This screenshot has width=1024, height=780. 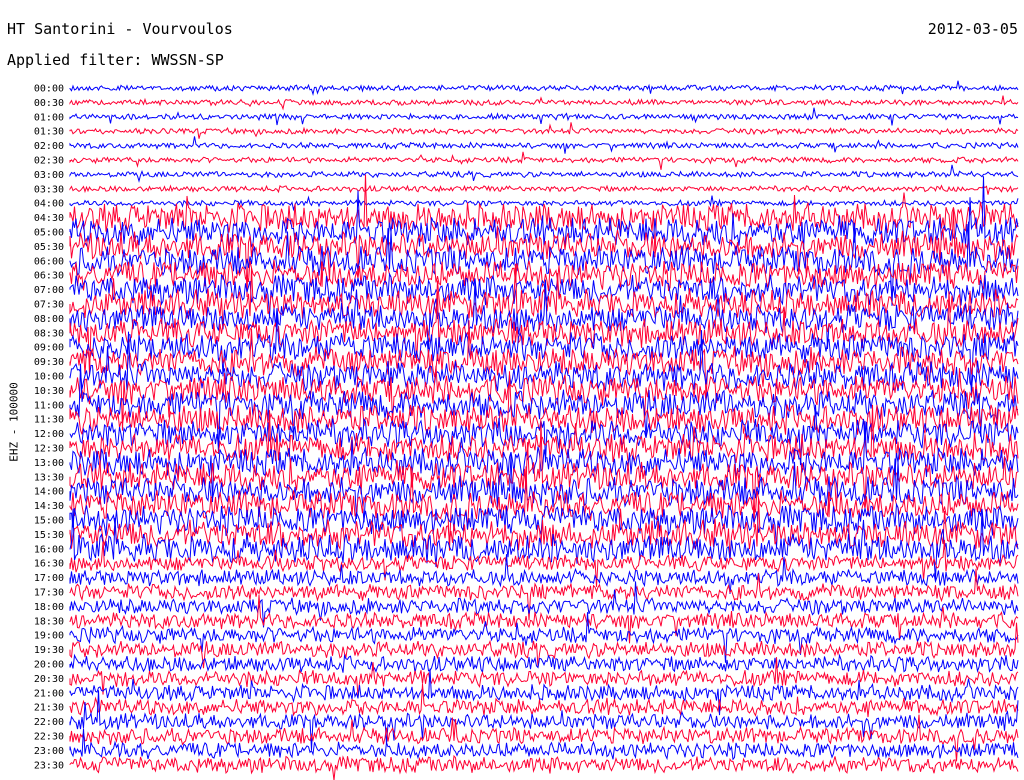 I want to click on trace-time-label: 20:00, so click(x=49, y=665).